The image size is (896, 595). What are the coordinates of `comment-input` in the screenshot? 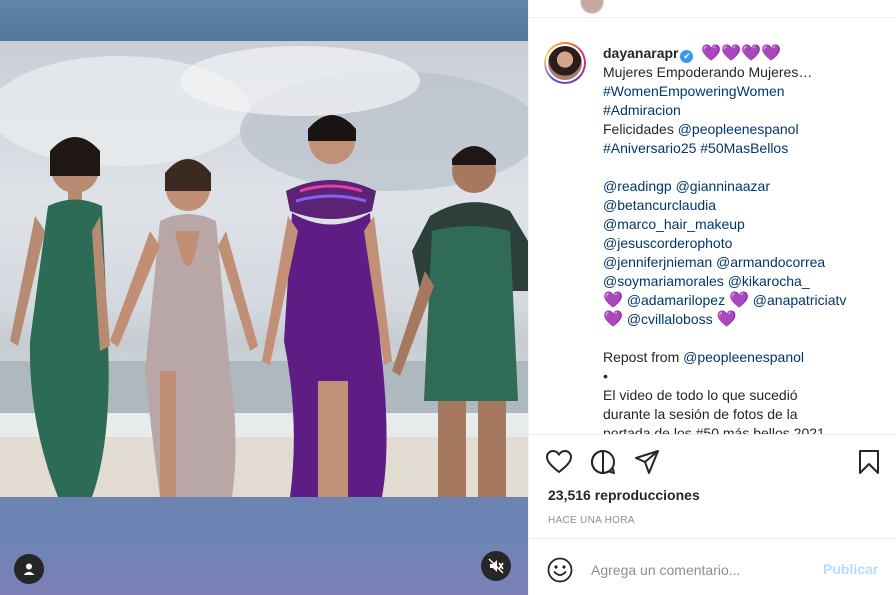 It's located at (701, 570).